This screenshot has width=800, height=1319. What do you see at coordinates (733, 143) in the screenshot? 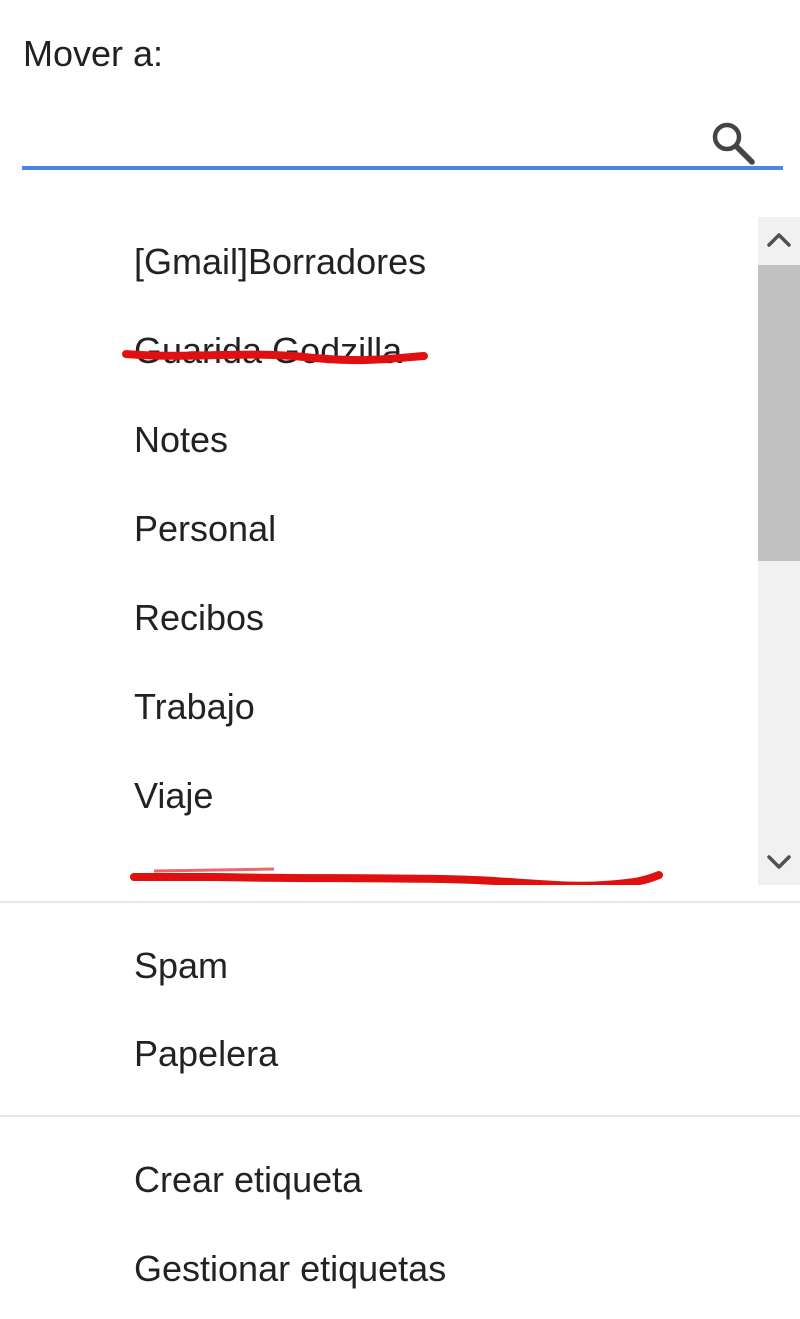
I see `search-icon` at bounding box center [733, 143].